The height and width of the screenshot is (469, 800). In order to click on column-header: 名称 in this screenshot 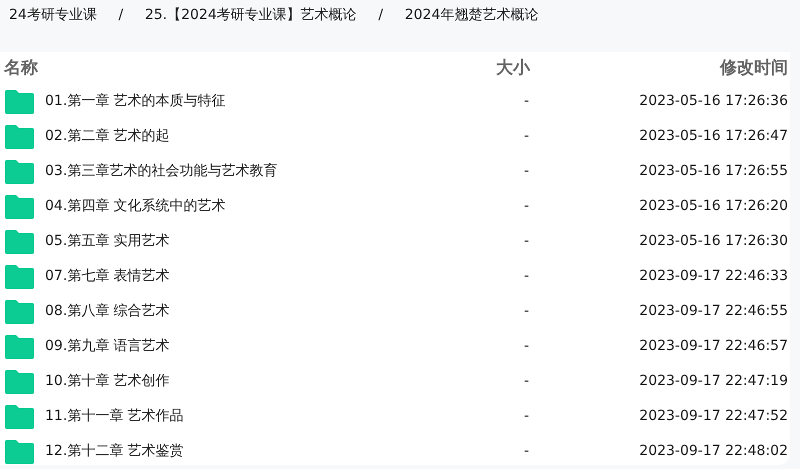, I will do `click(21, 68)`.